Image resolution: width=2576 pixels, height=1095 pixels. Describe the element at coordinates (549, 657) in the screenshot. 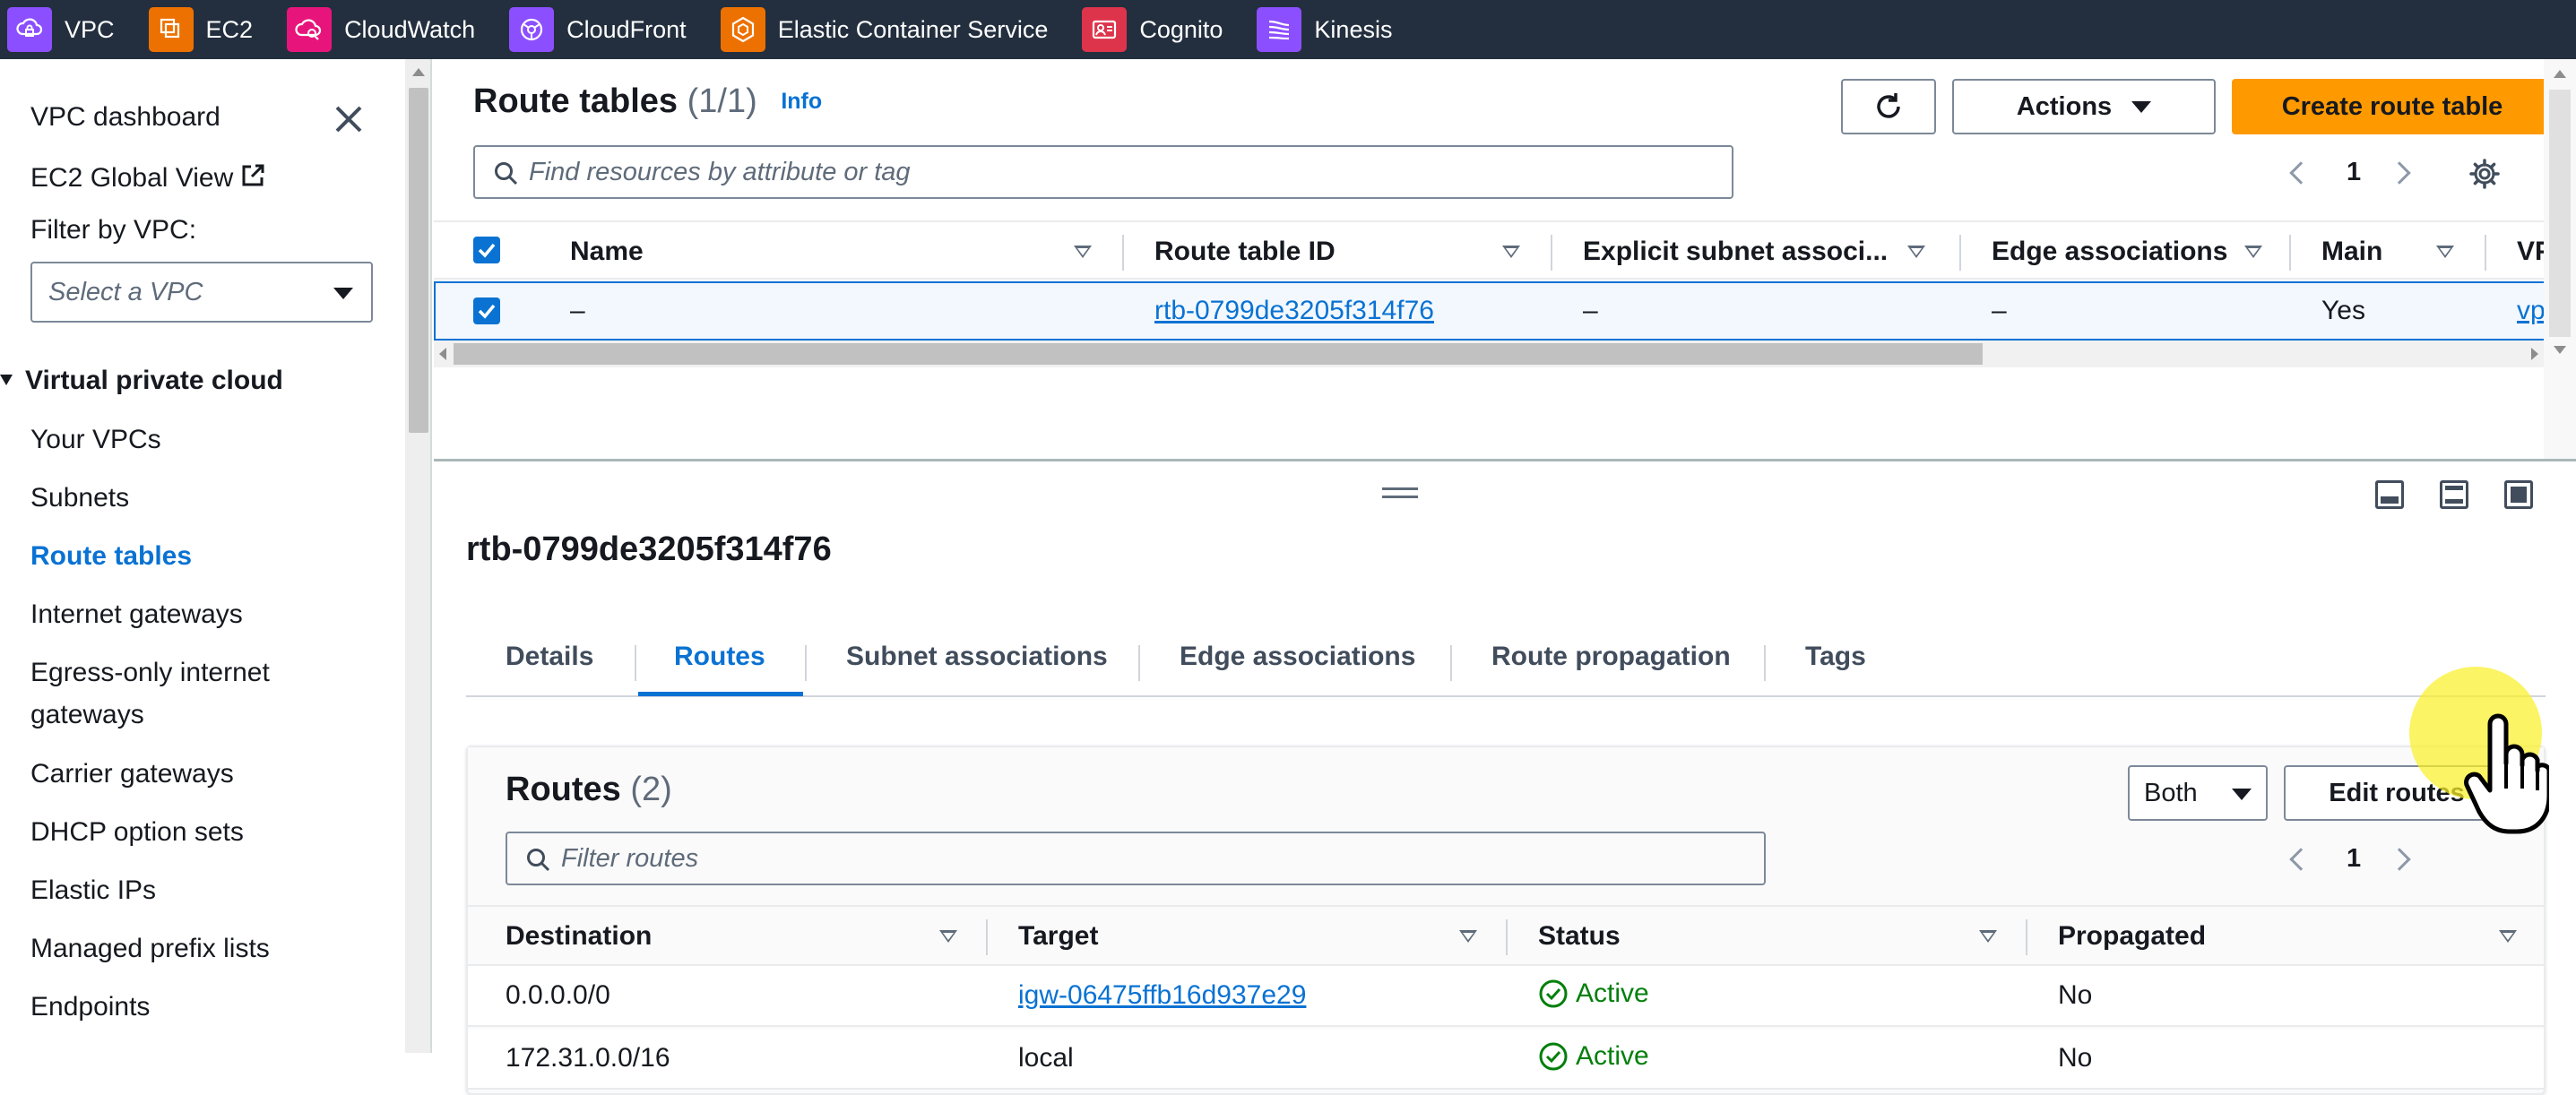

I see `tab-details: Details` at that location.